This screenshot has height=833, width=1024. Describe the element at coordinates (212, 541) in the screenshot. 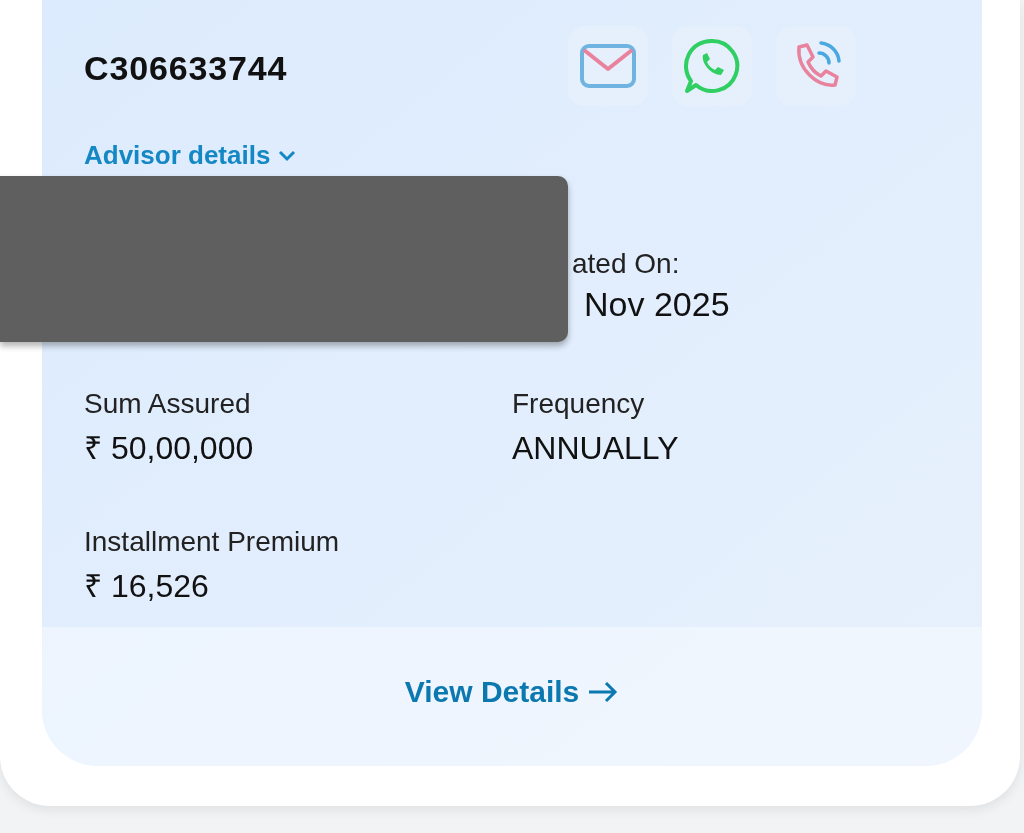

I see `field-label: Installment Premium` at that location.